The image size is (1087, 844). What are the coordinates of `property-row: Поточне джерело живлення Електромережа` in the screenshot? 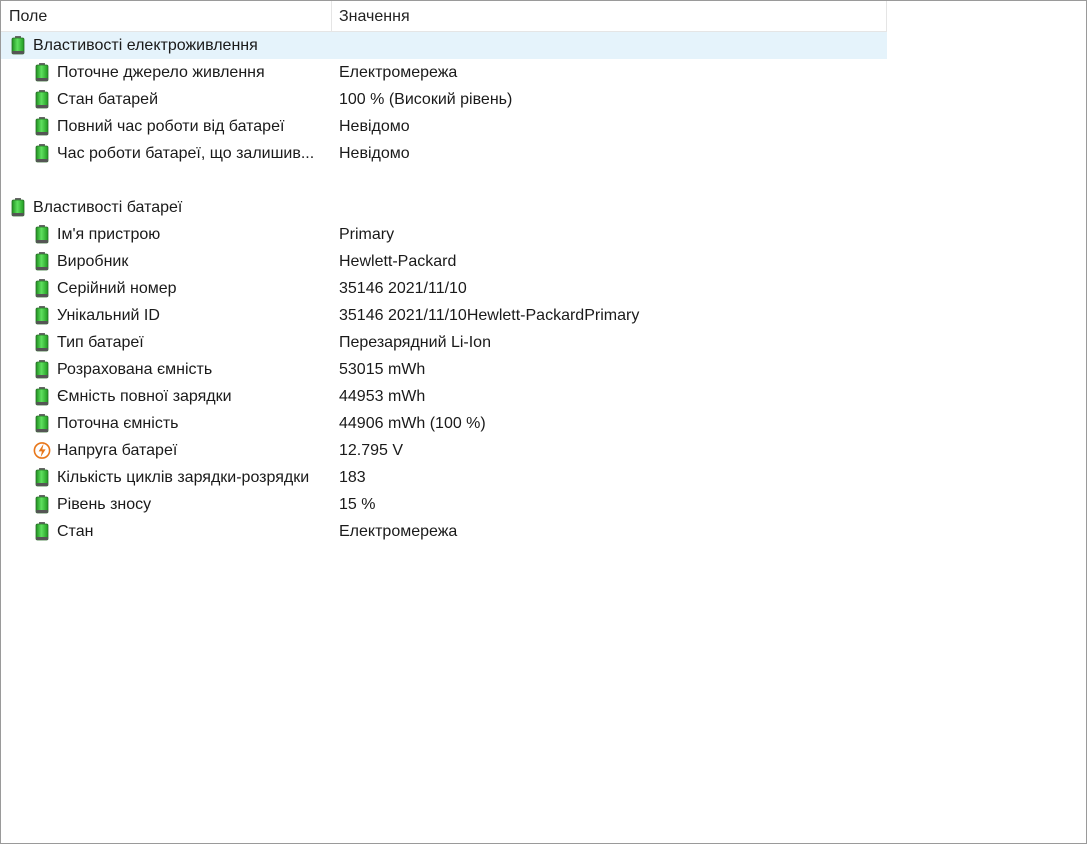 It's located at (444, 72).